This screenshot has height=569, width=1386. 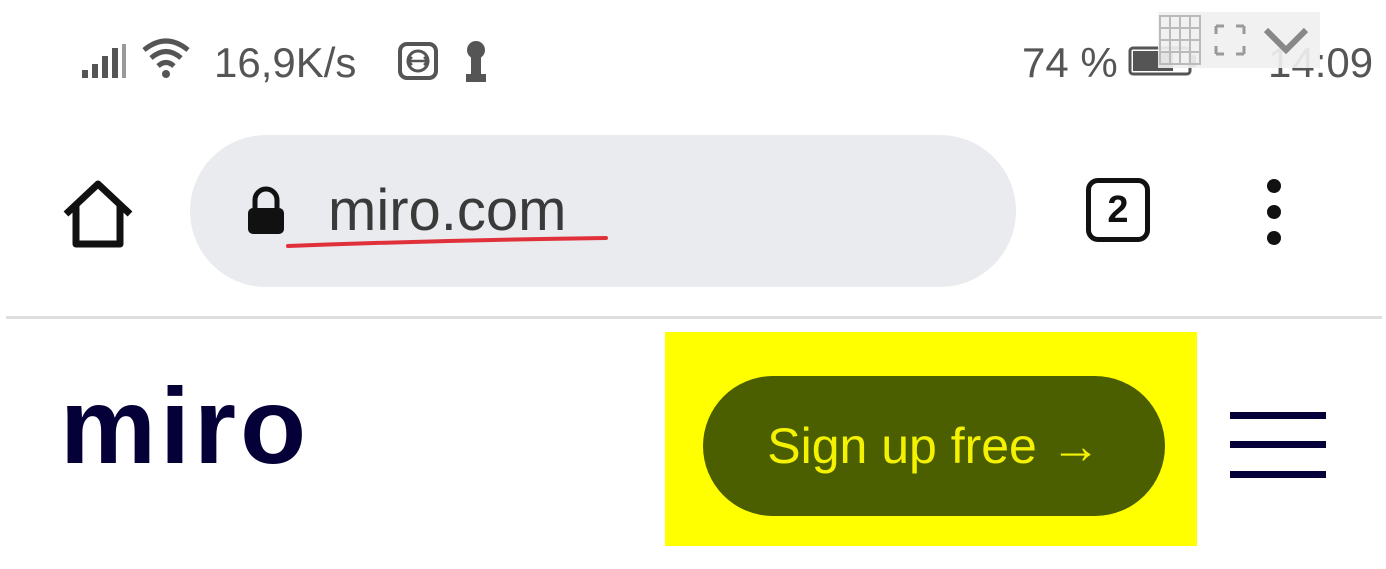 I want to click on home-icon, so click(x=98, y=214).